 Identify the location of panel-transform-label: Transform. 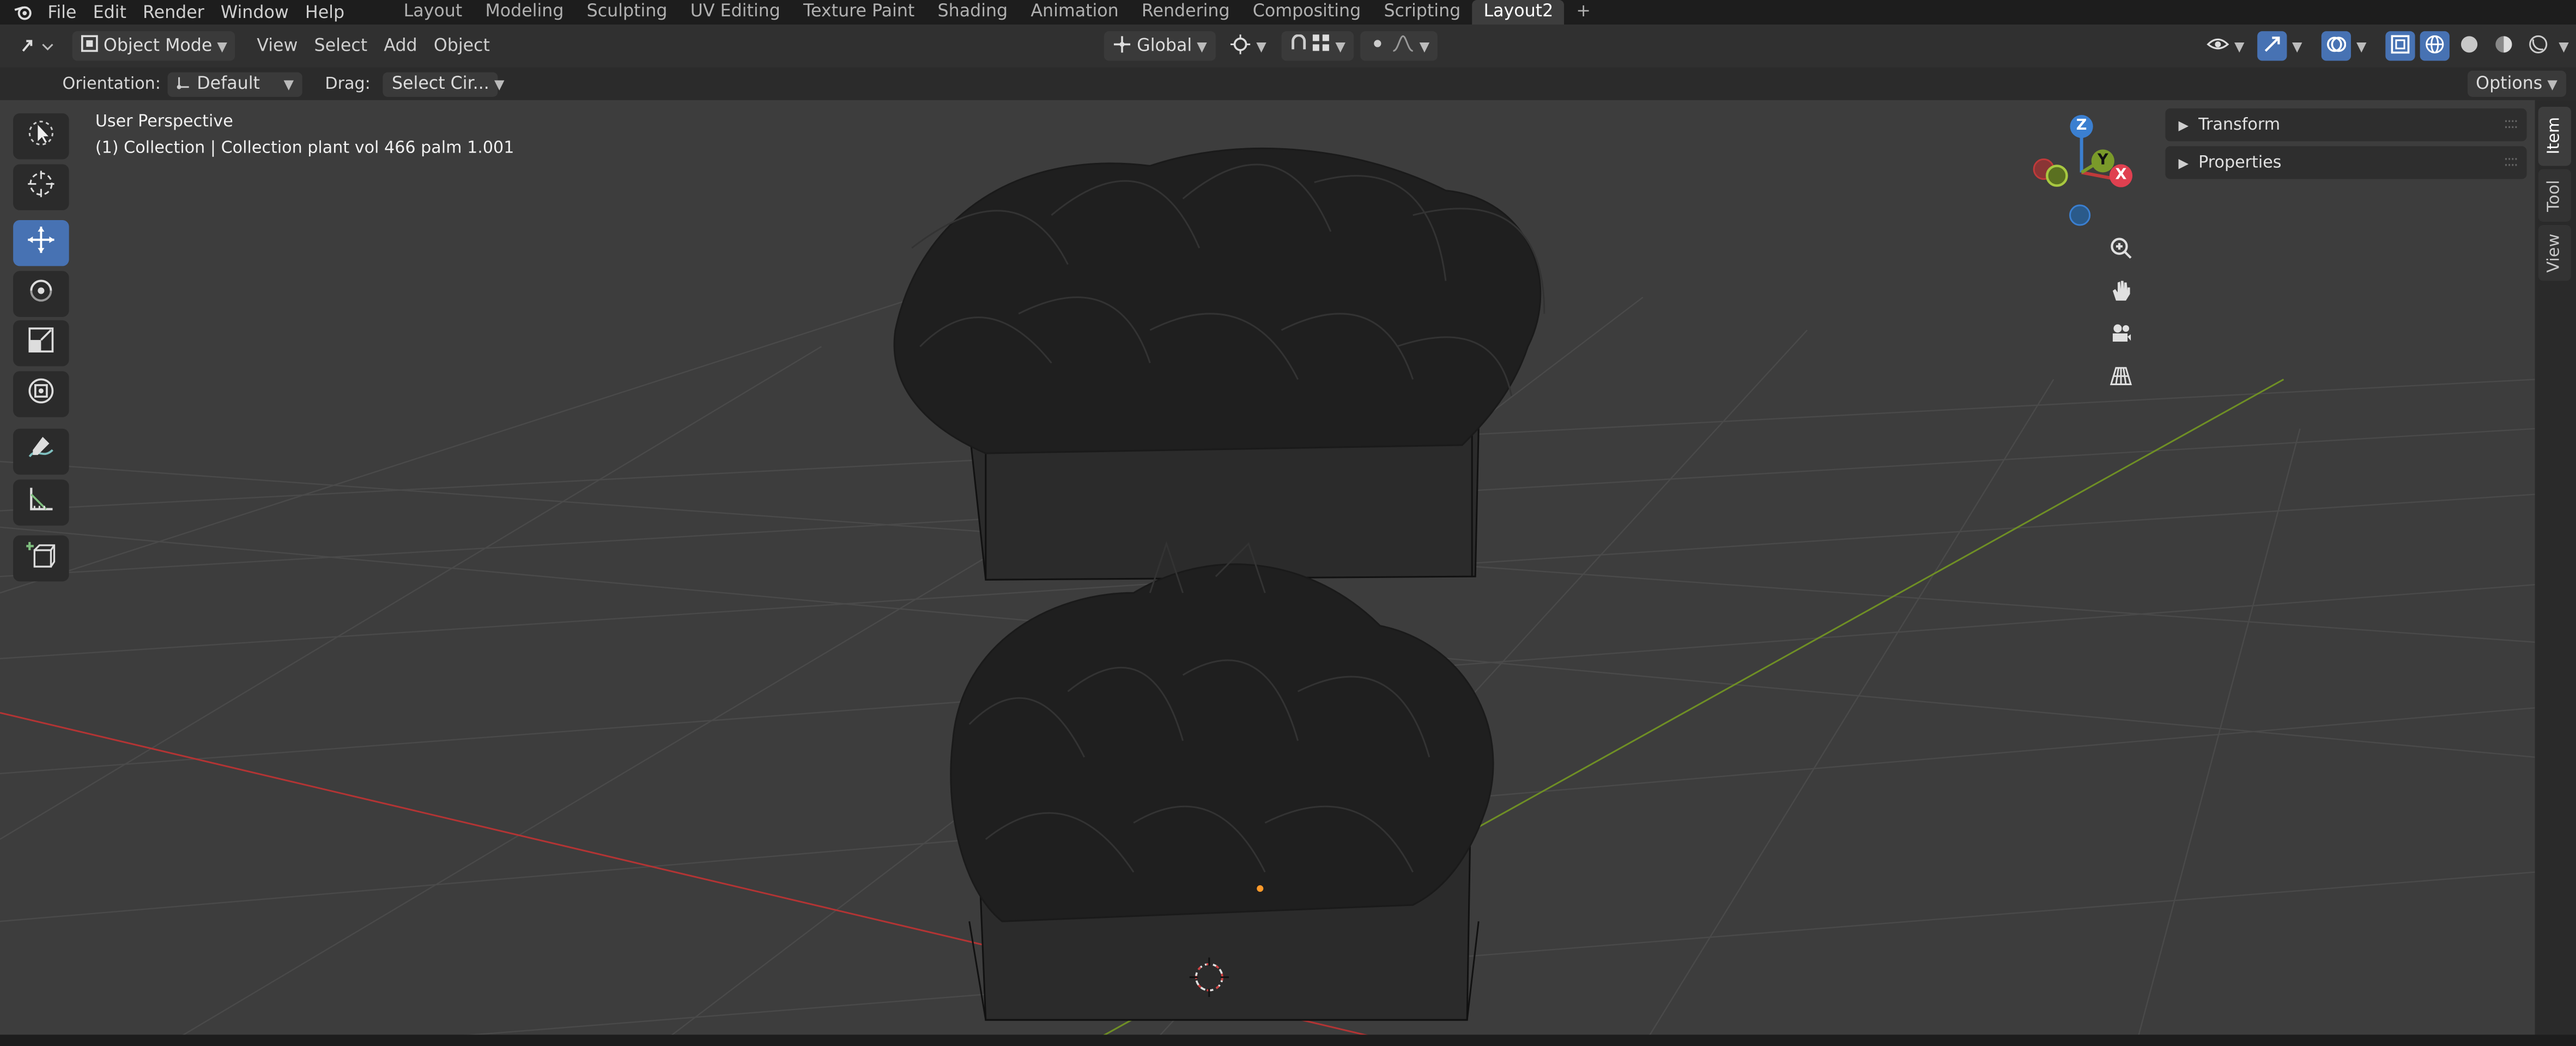
(2239, 124).